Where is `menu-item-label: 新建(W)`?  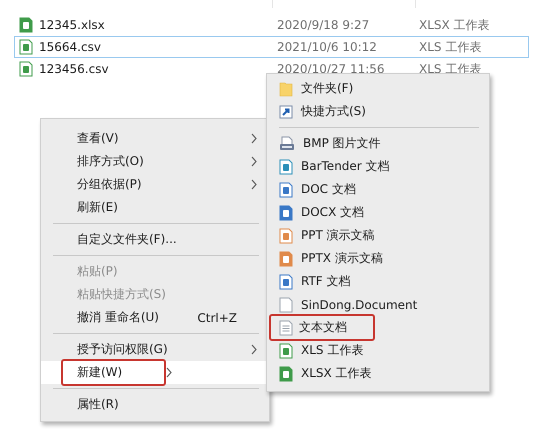 menu-item-label: 新建(W) is located at coordinates (113, 372).